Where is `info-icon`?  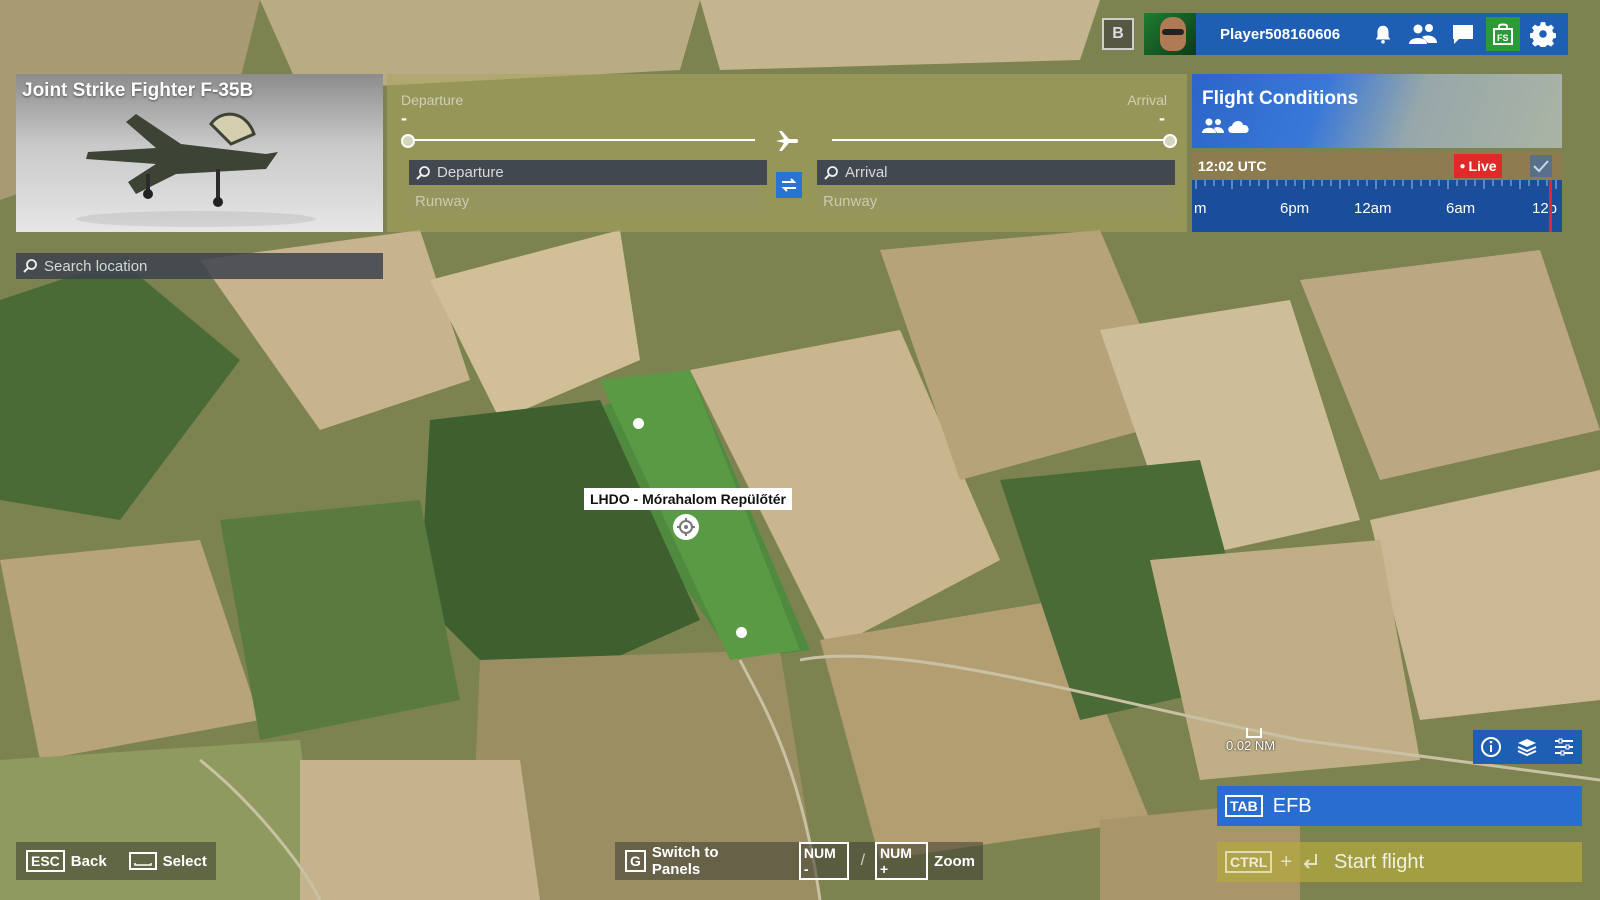
info-icon is located at coordinates (1491, 747).